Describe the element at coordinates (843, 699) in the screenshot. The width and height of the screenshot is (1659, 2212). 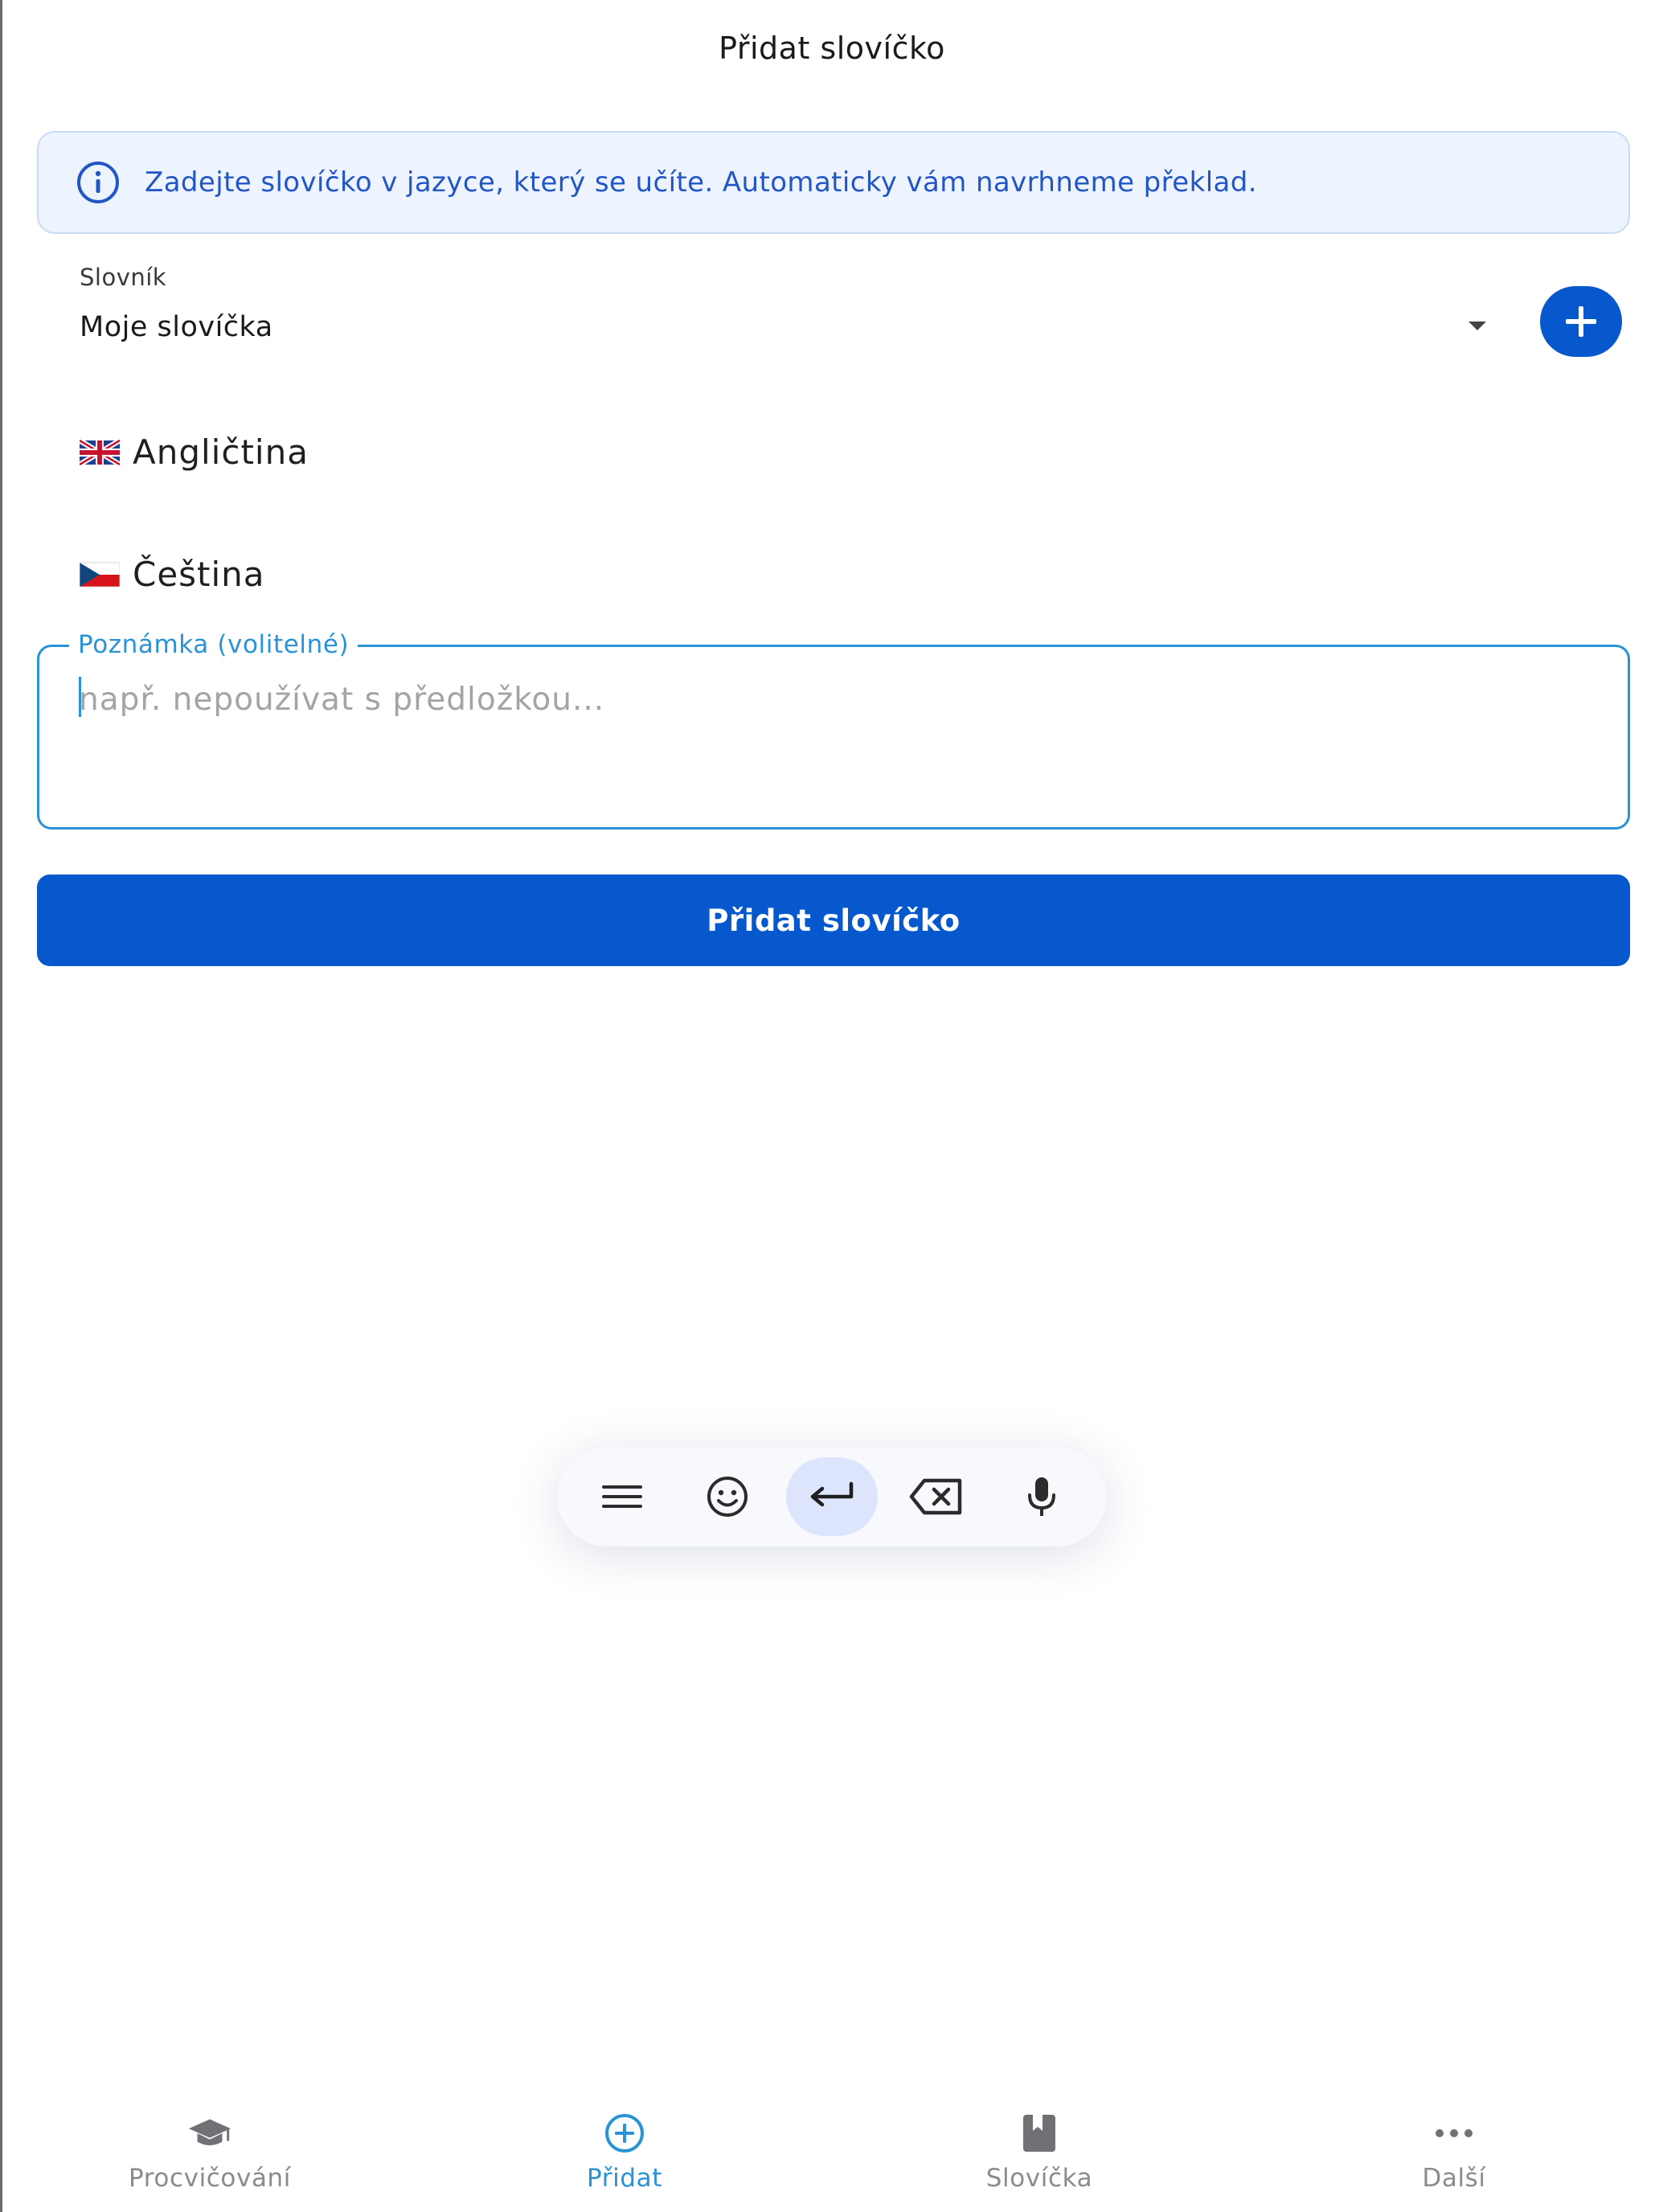
I see `note-input` at that location.